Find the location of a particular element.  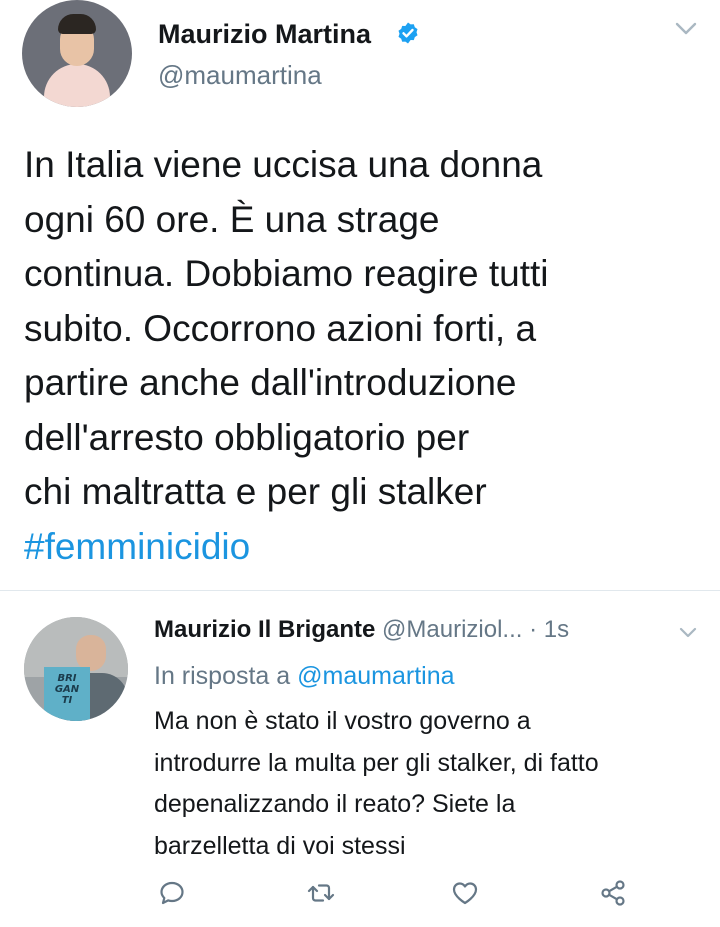

retweet-button is located at coordinates (321, 893).